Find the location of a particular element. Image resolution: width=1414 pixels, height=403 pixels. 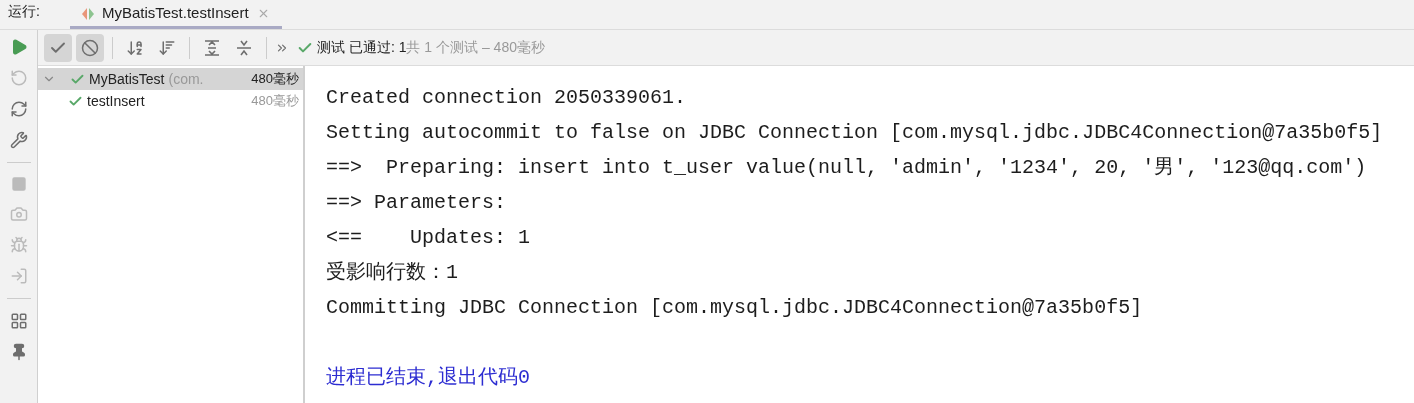

settings-icon is located at coordinates (18, 140).